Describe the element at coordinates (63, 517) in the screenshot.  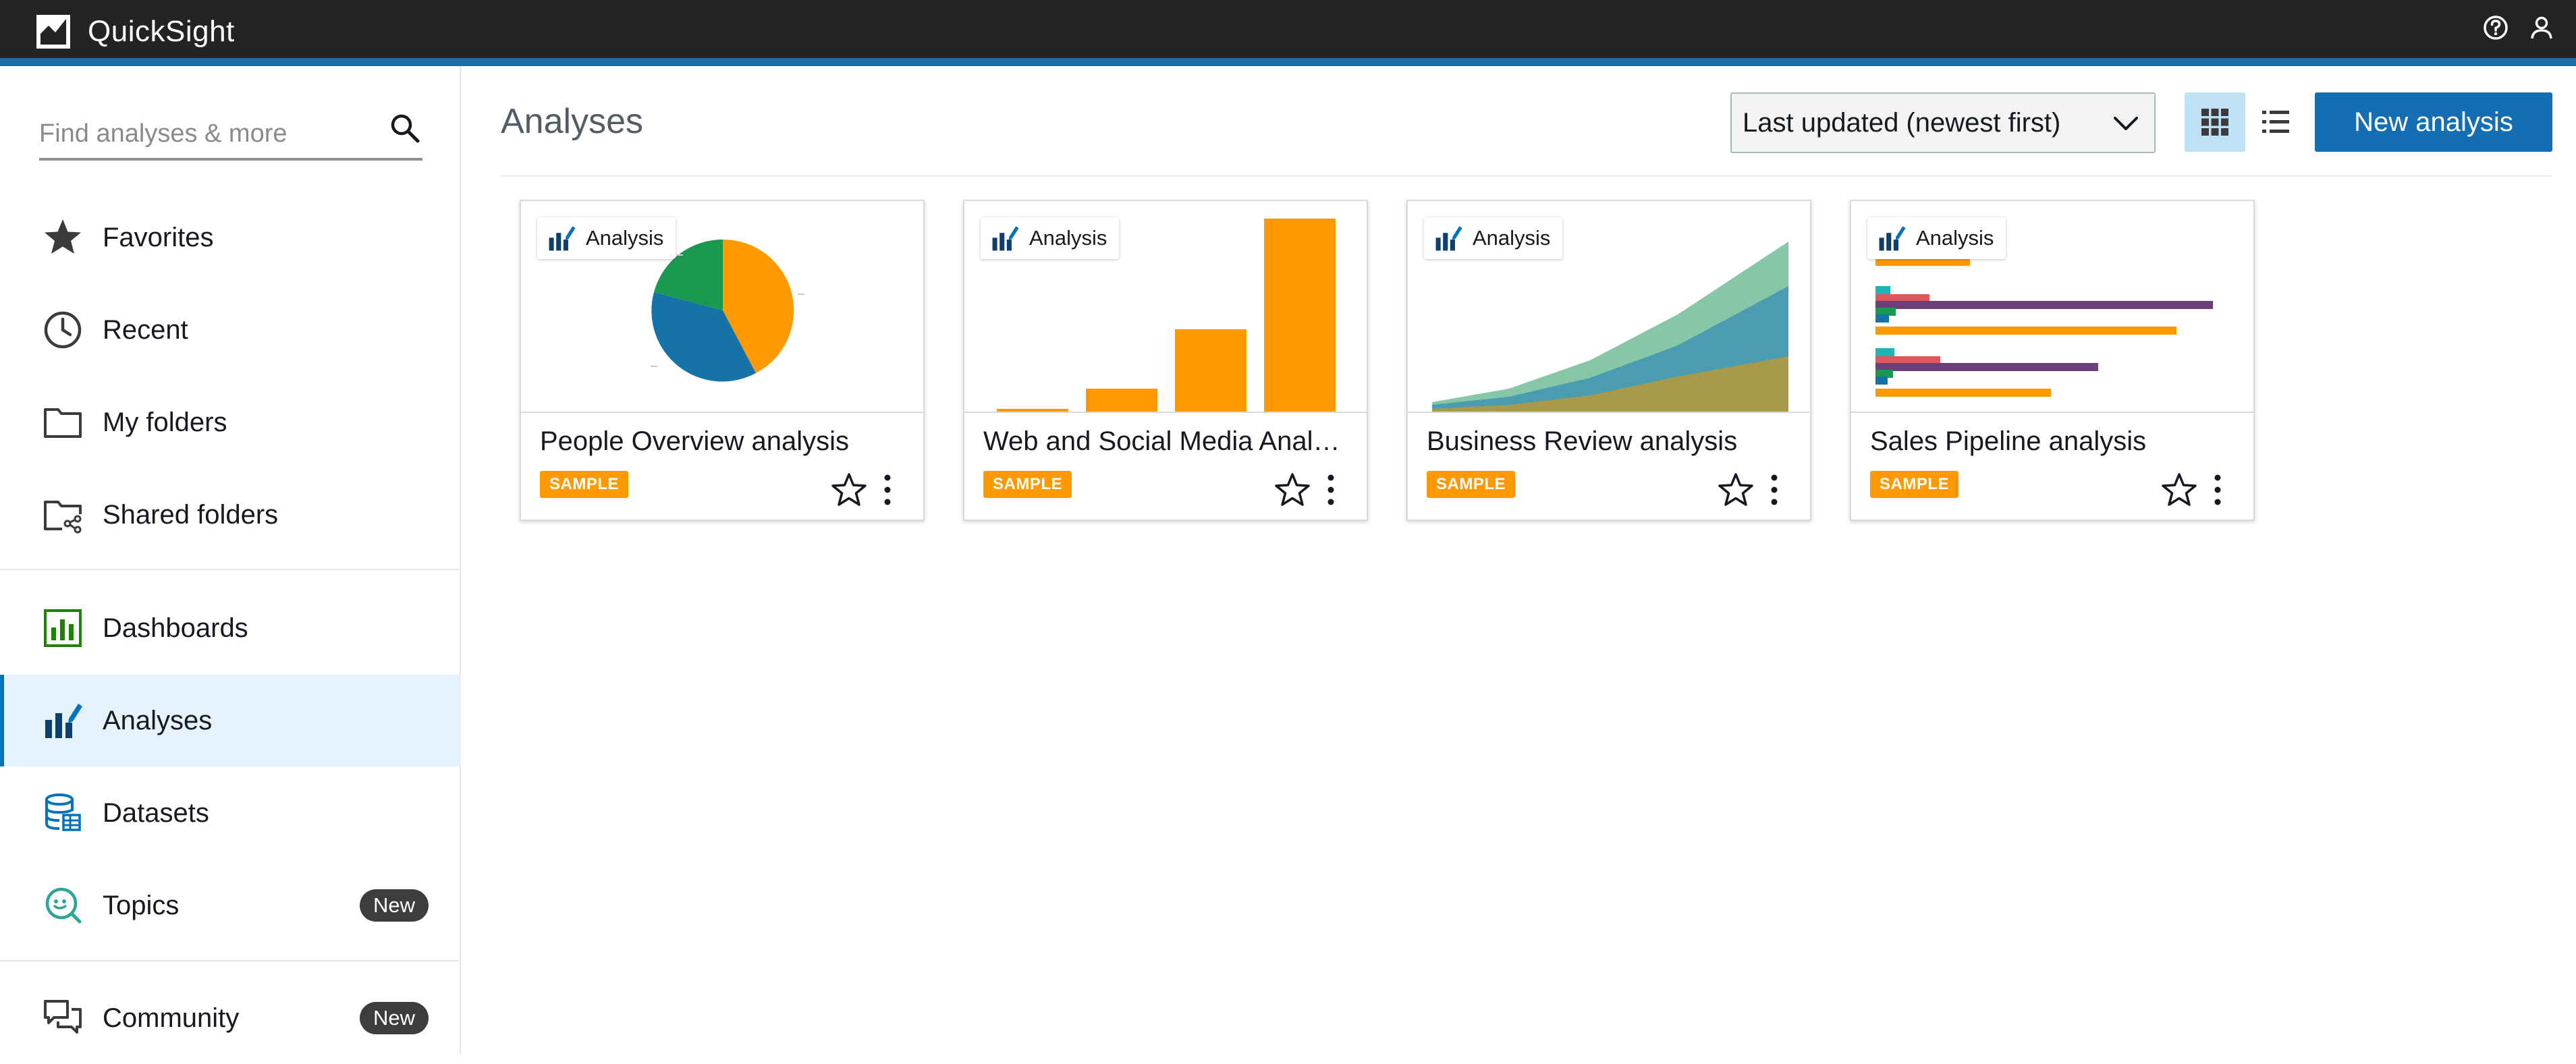
I see `shared-folder-icon` at that location.